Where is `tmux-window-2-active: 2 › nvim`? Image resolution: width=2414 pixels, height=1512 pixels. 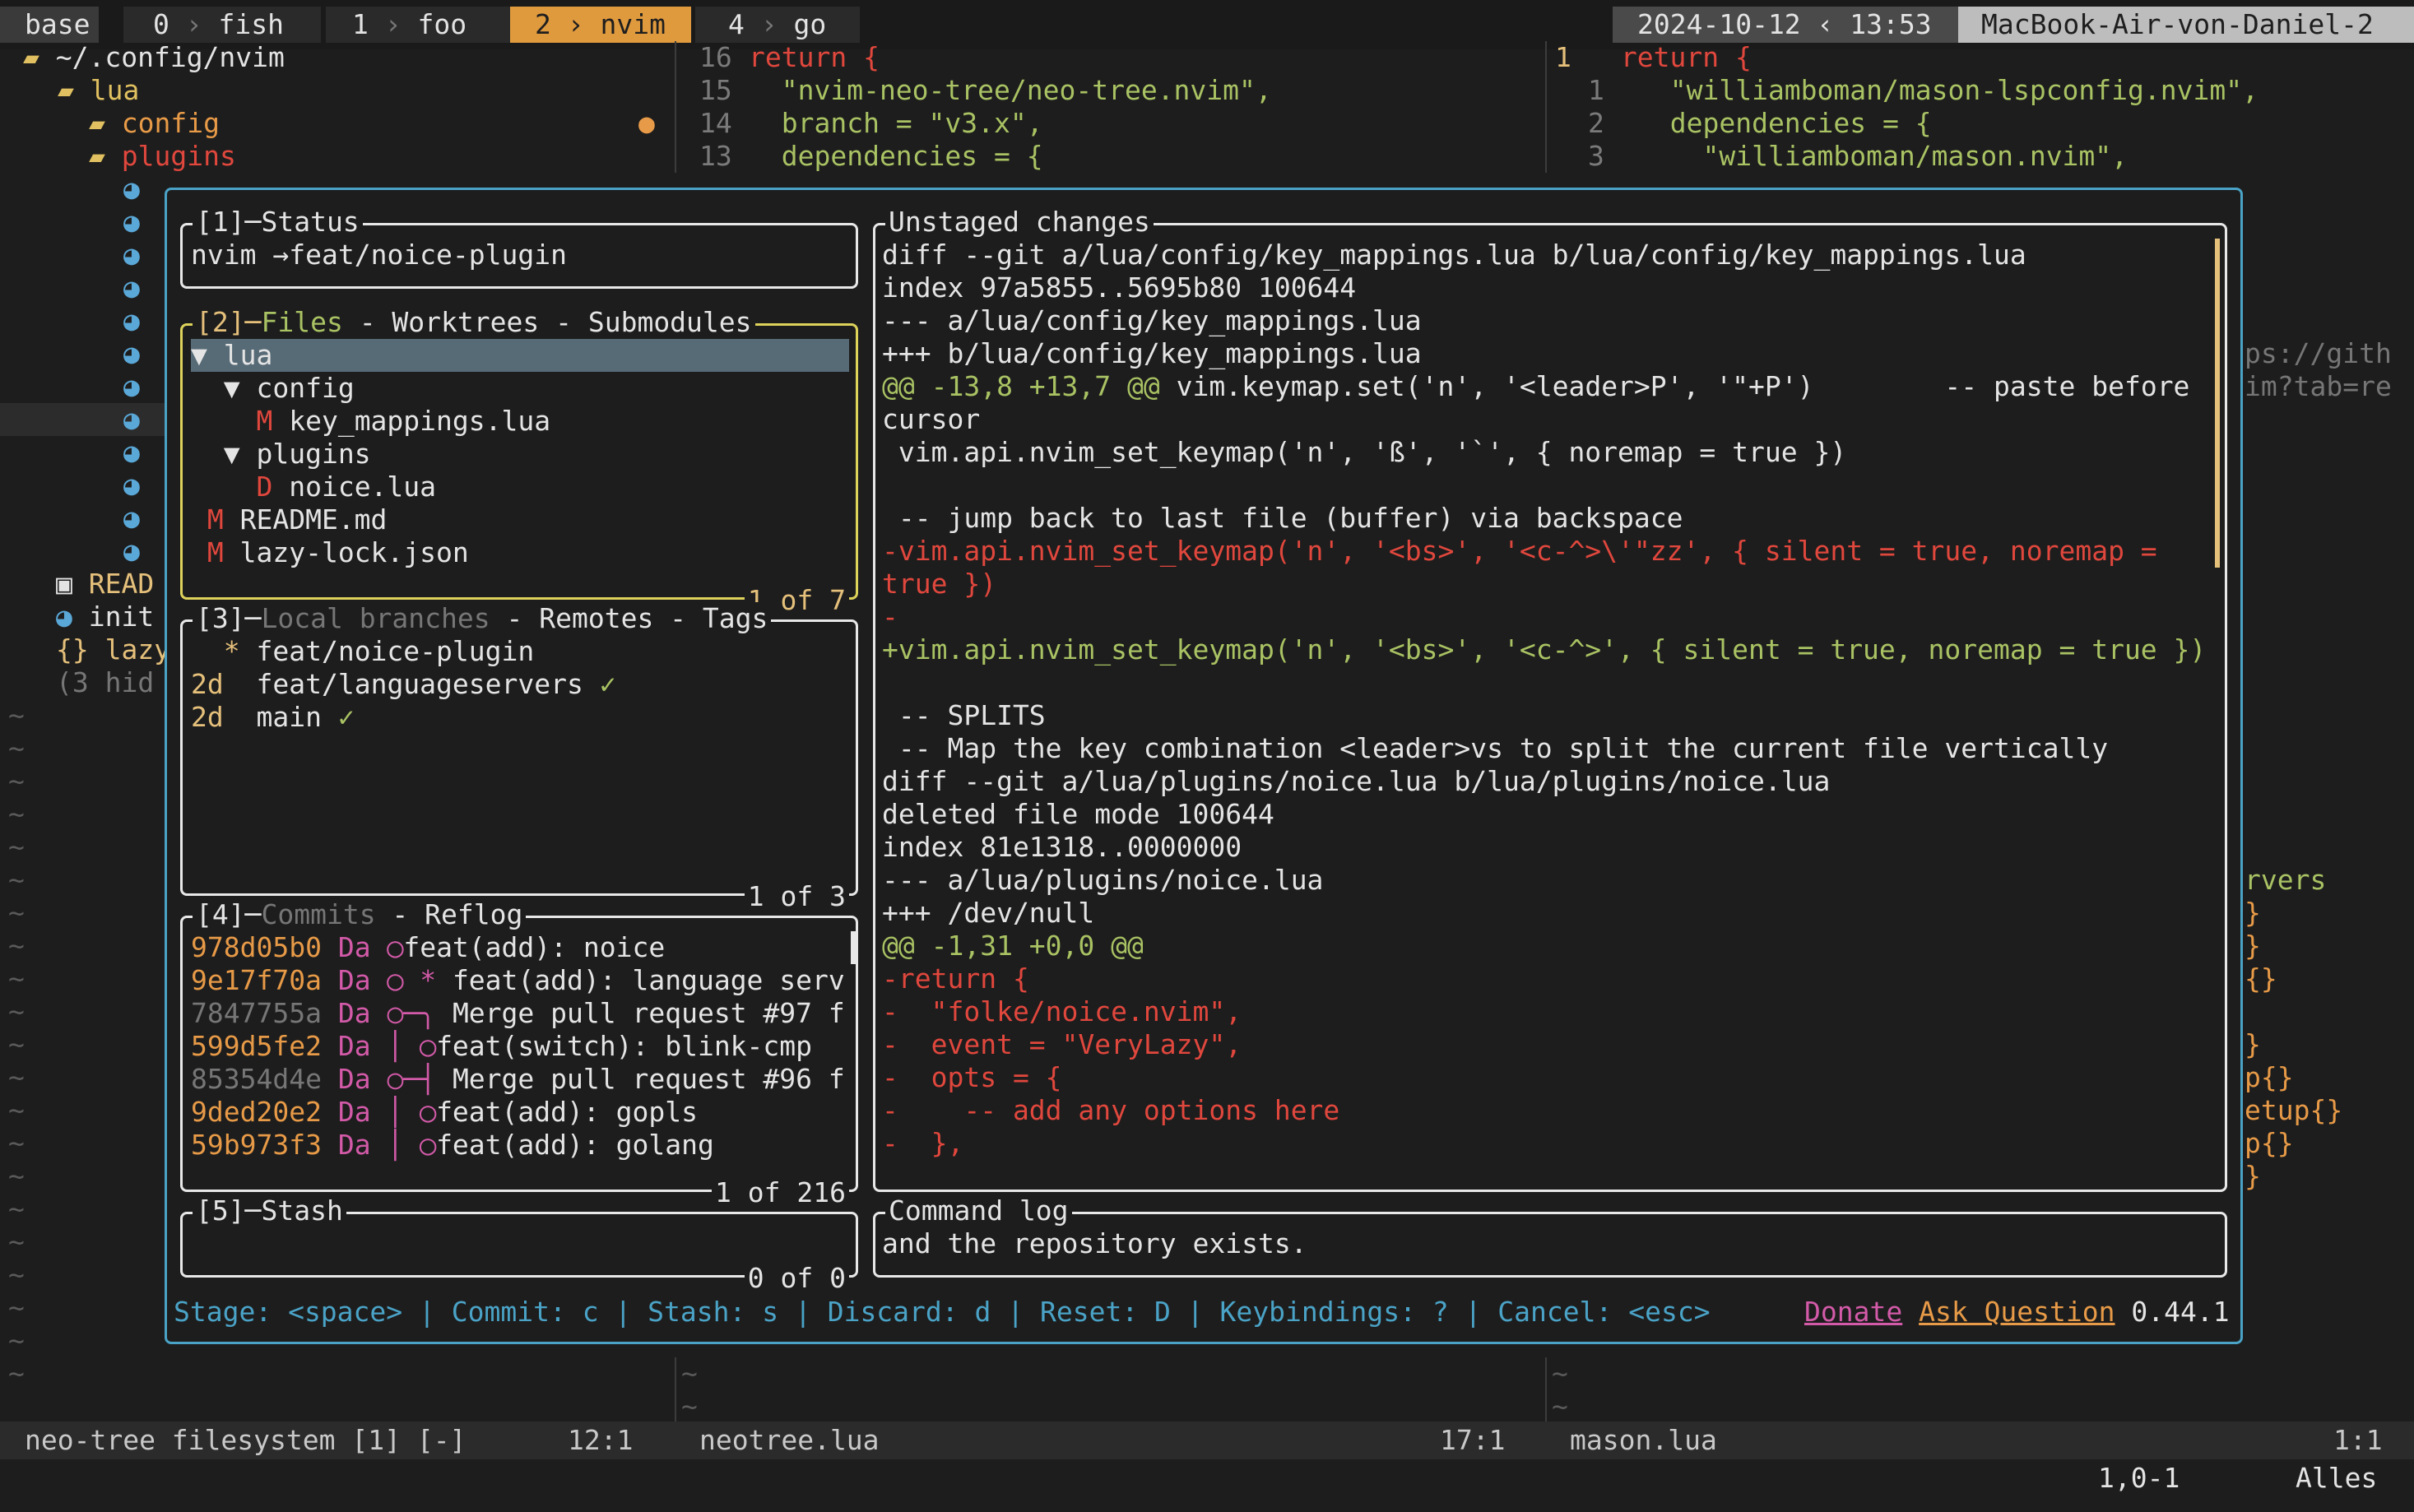 tmux-window-2-active: 2 › nvim is located at coordinates (601, 25).